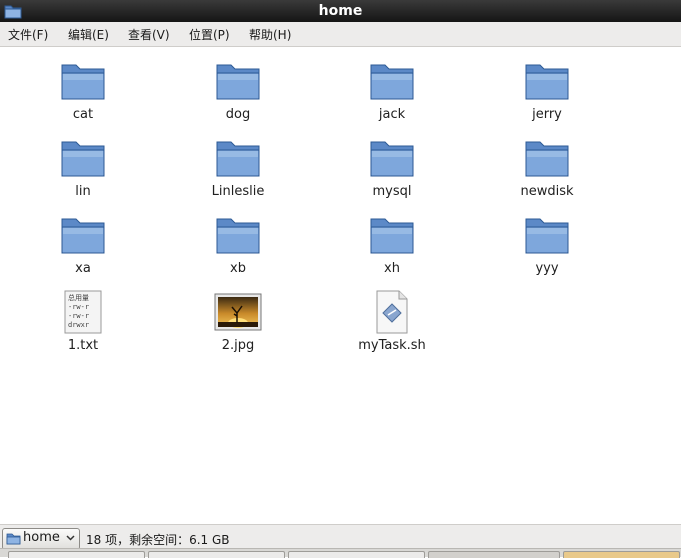 The height and width of the screenshot is (558, 681). Describe the element at coordinates (28, 34) in the screenshot. I see `menu-file: 文件(F)` at that location.